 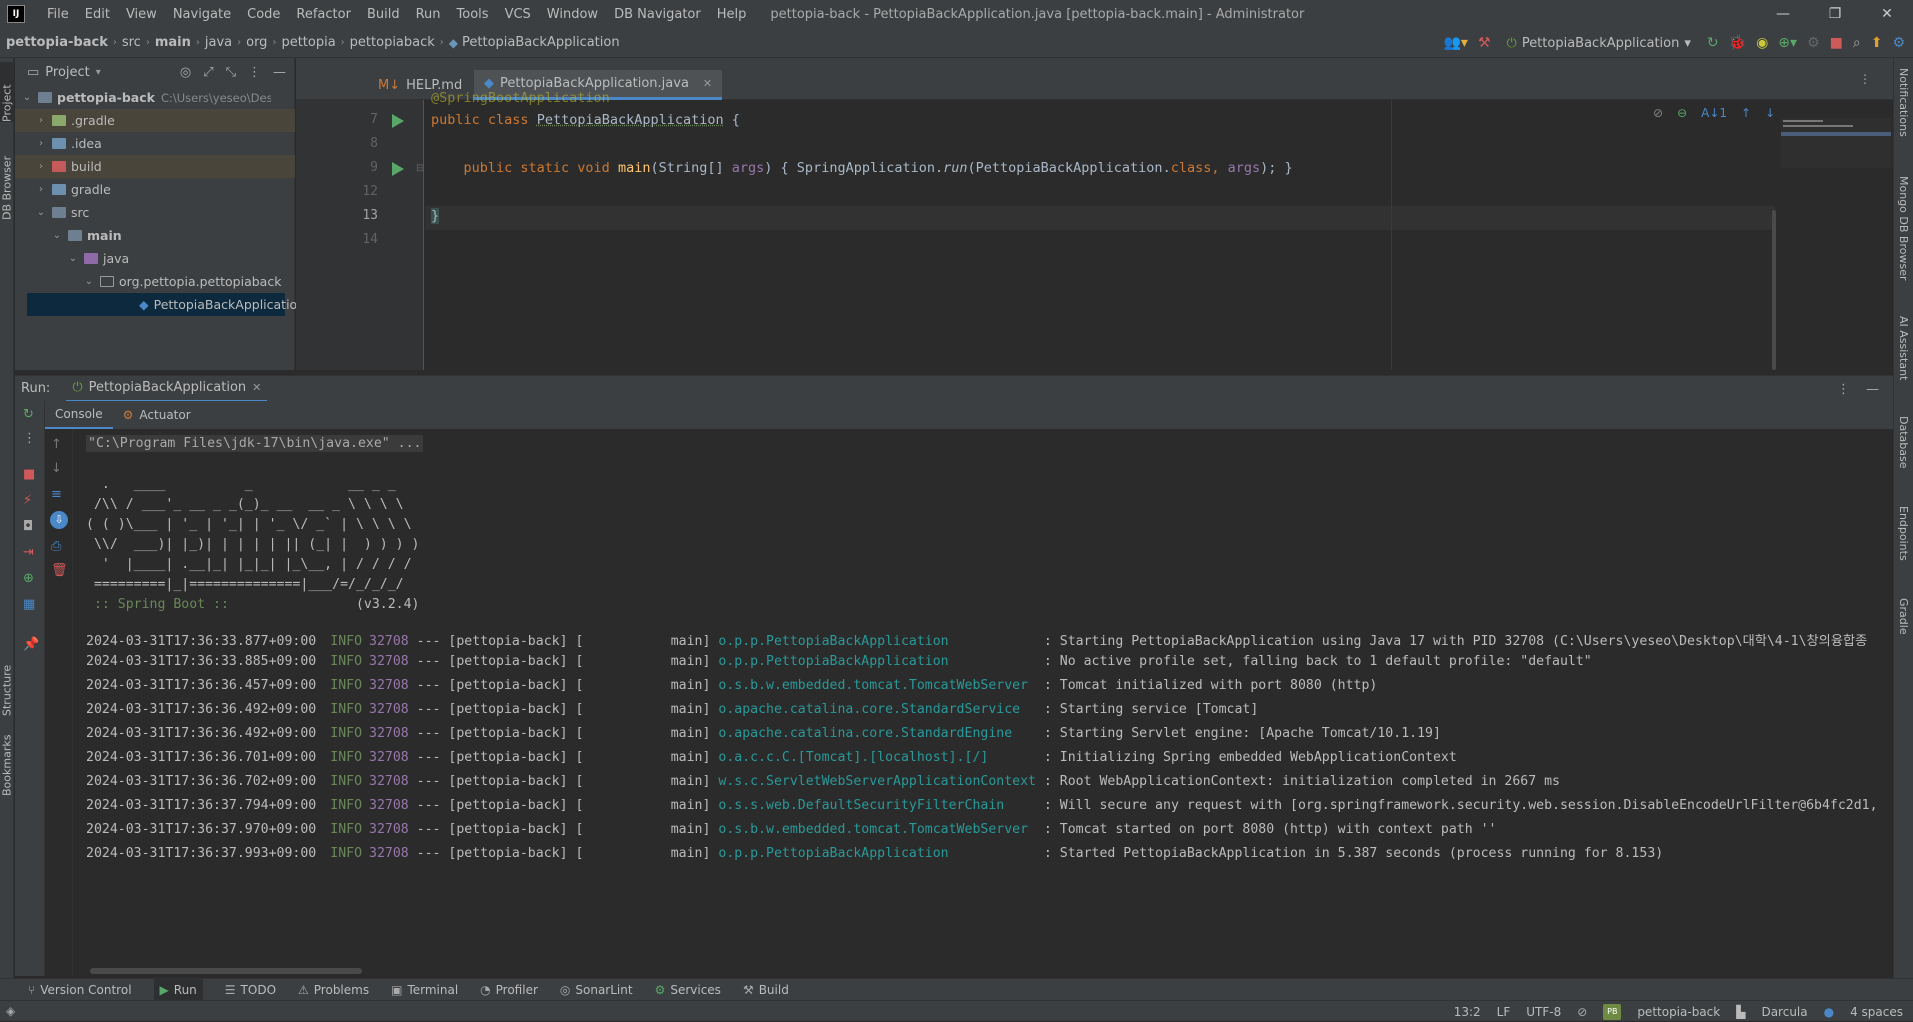 What do you see at coordinates (7, 760) in the screenshot?
I see `bookmarks-tool-button: Bookmarks` at bounding box center [7, 760].